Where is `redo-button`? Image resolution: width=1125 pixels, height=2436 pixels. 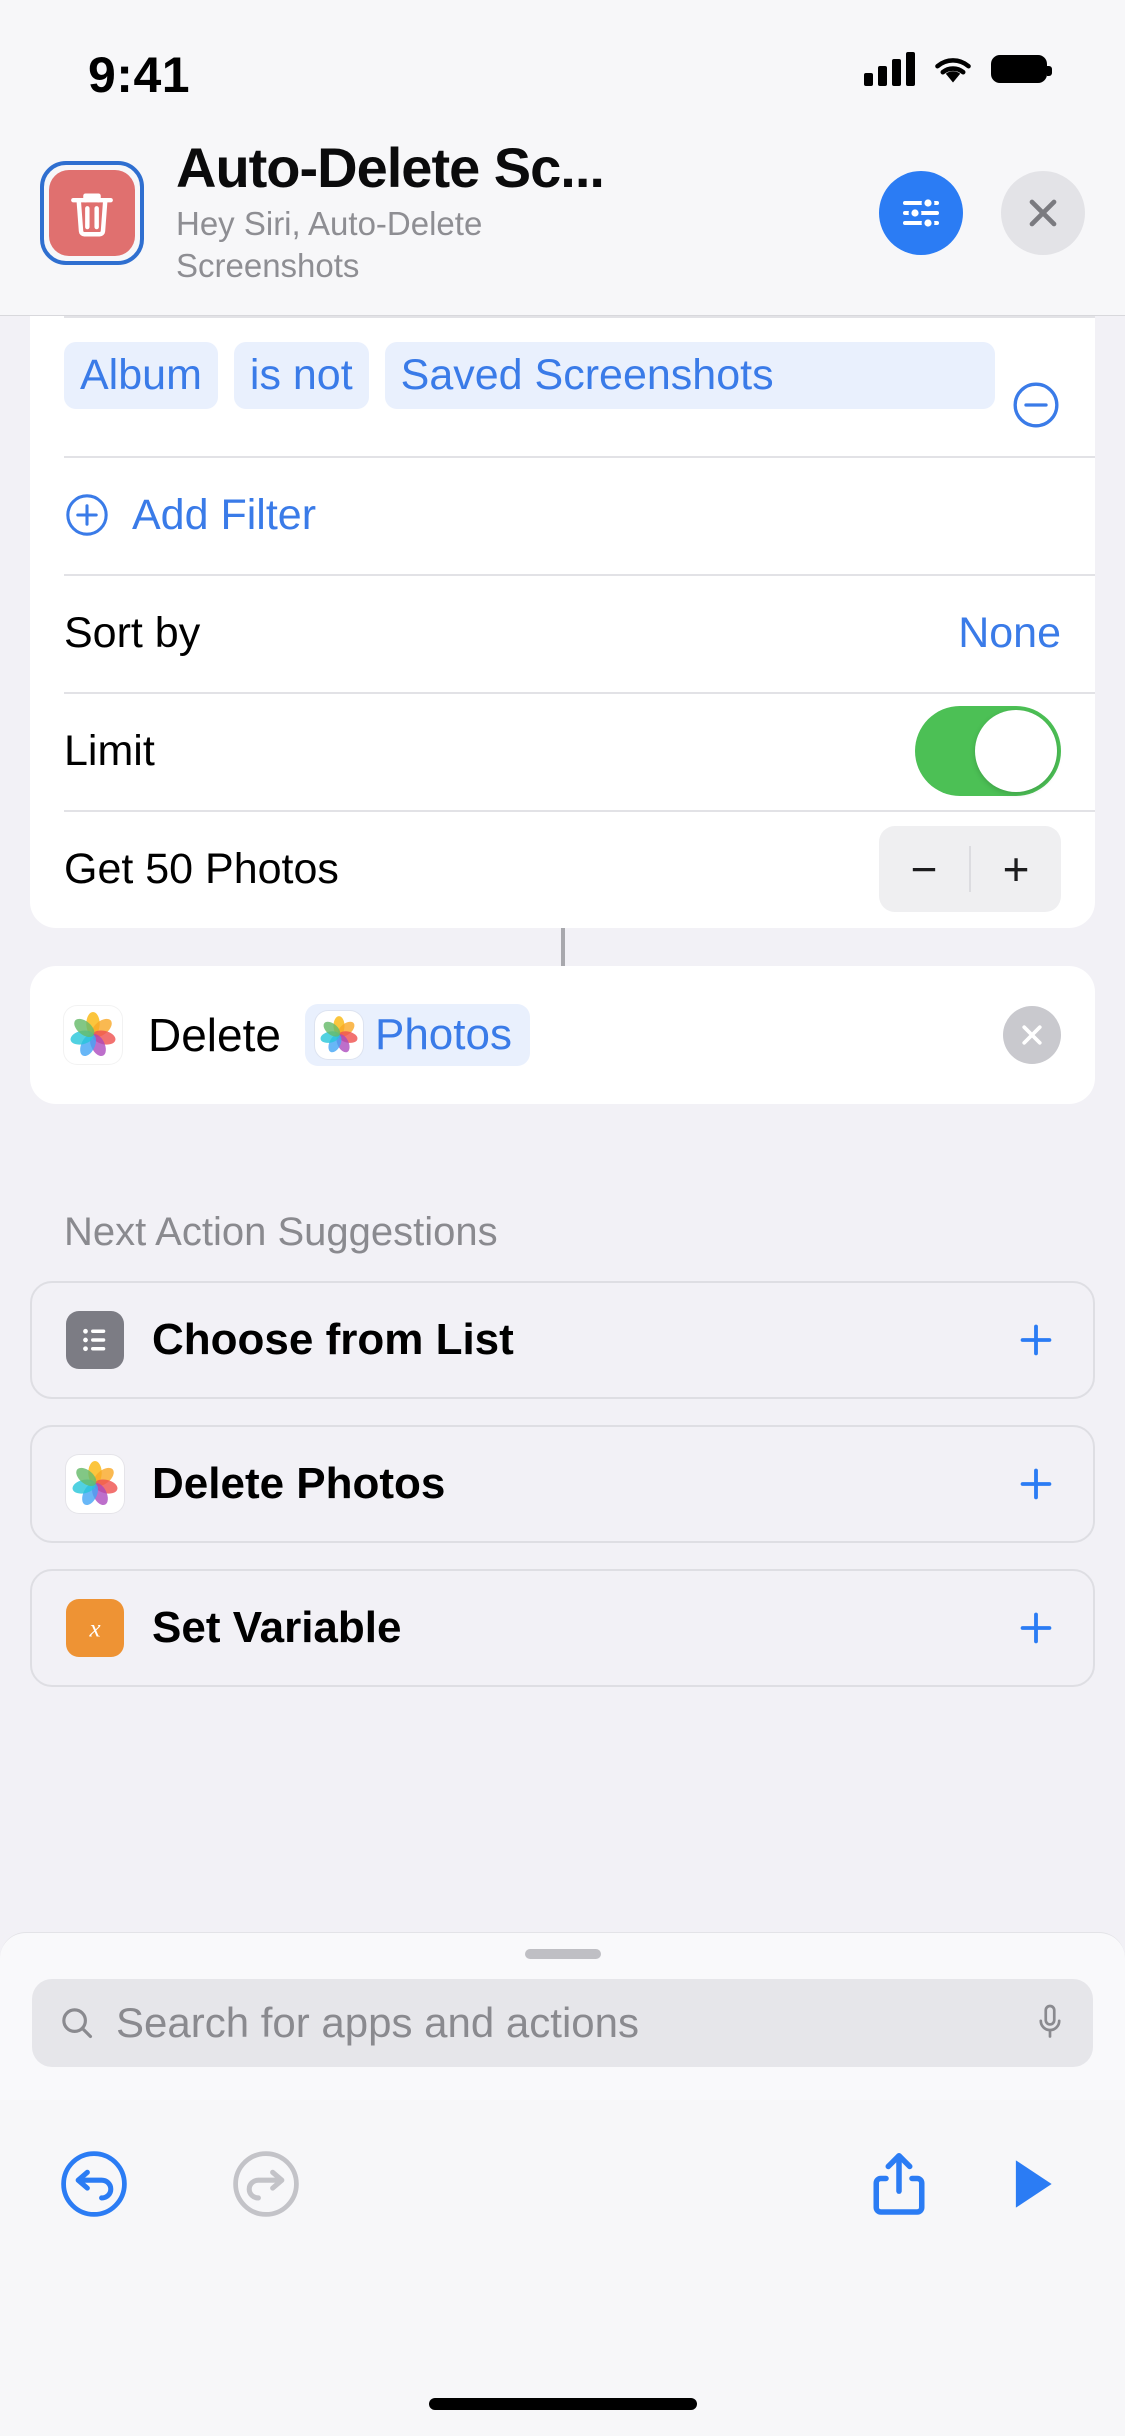 redo-button is located at coordinates (266, 2184).